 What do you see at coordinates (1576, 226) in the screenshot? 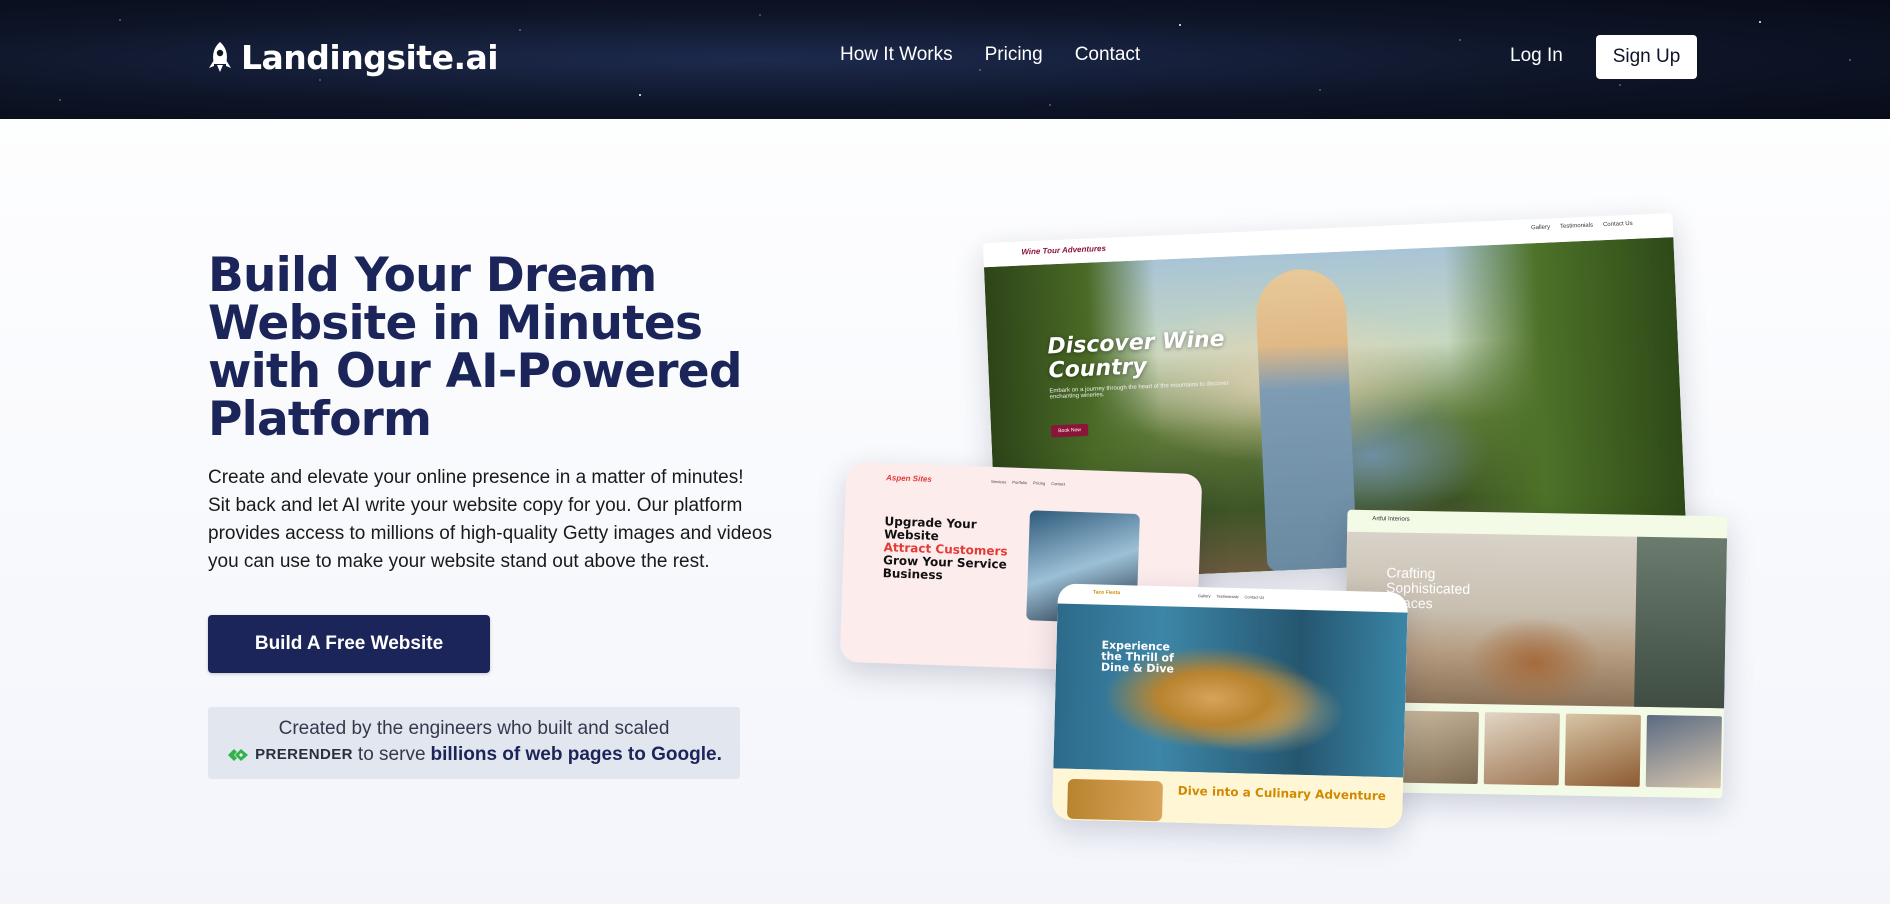
I see `wine-menu-item: Testimonials` at bounding box center [1576, 226].